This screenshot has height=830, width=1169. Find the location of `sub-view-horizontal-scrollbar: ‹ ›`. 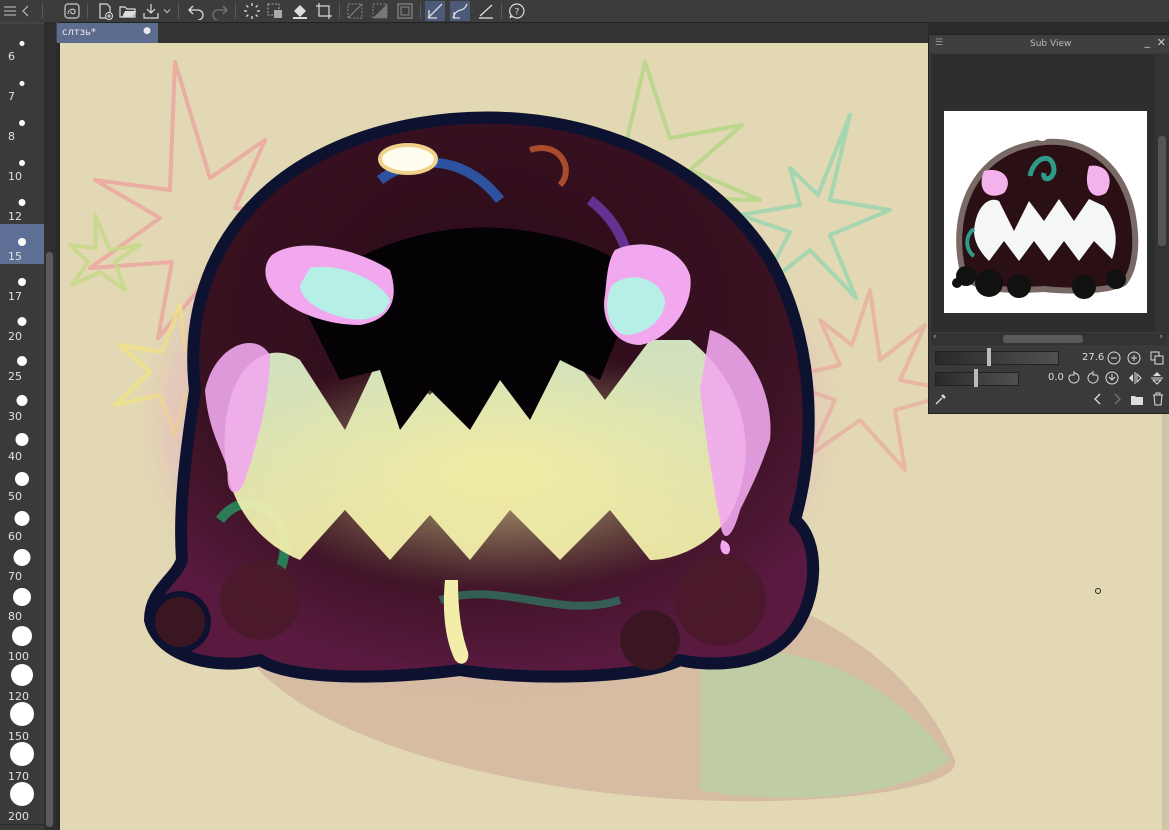

sub-view-horizontal-scrollbar: ‹ › is located at coordinates (1049, 338).